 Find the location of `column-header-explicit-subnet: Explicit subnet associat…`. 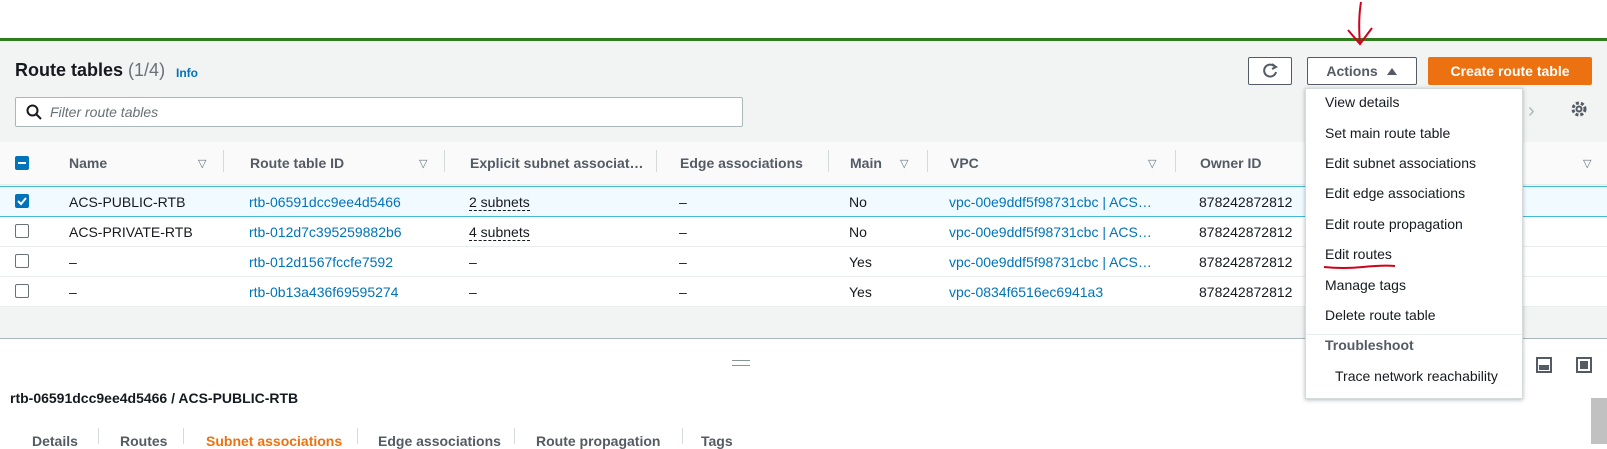

column-header-explicit-subnet: Explicit subnet associat… is located at coordinates (557, 163).